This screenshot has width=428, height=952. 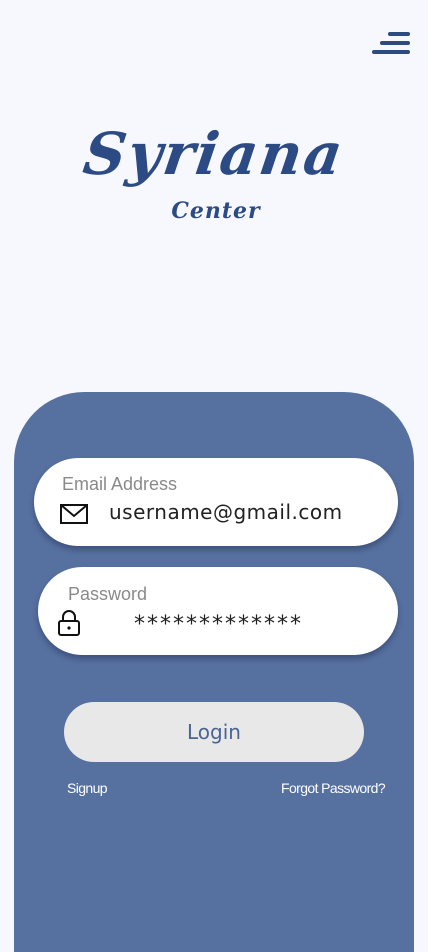 I want to click on email-label: Email Address, so click(x=120, y=484).